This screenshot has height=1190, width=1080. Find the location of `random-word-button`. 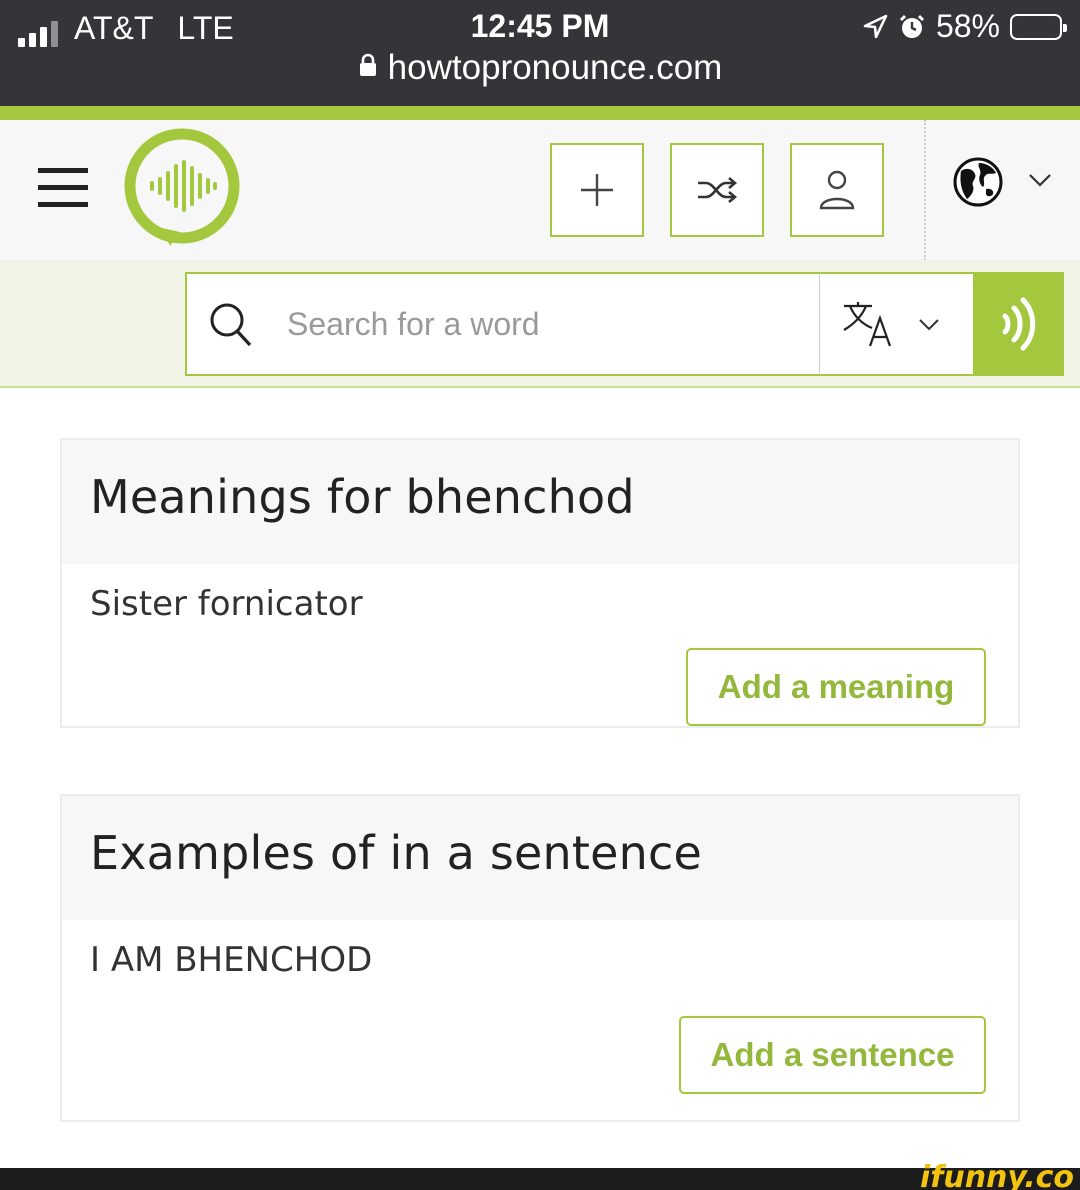

random-word-button is located at coordinates (717, 190).